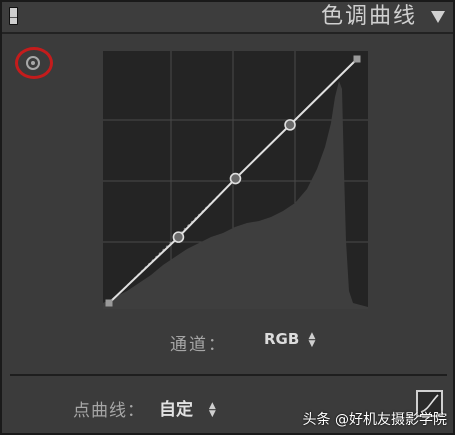 The width and height of the screenshot is (455, 435). I want to click on point-curve-label: 点曲线：, so click(109, 411).